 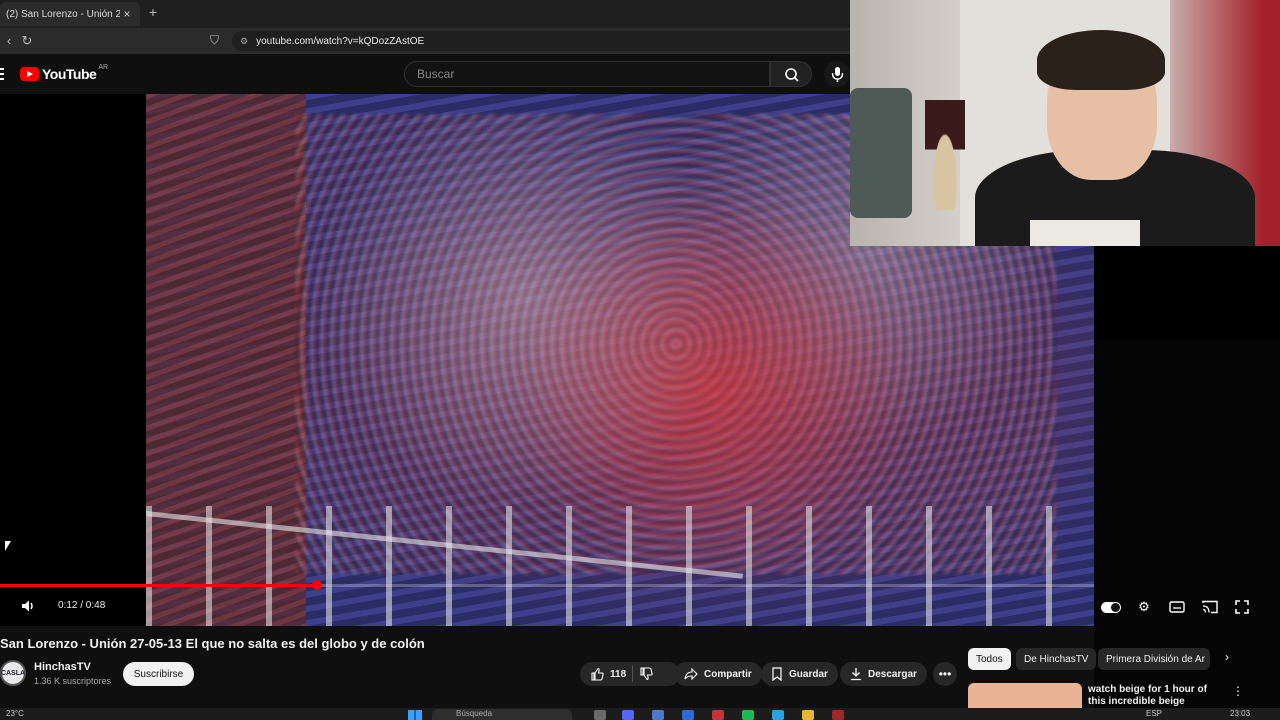 What do you see at coordinates (945, 155) in the screenshot?
I see `webcam-guitar` at bounding box center [945, 155].